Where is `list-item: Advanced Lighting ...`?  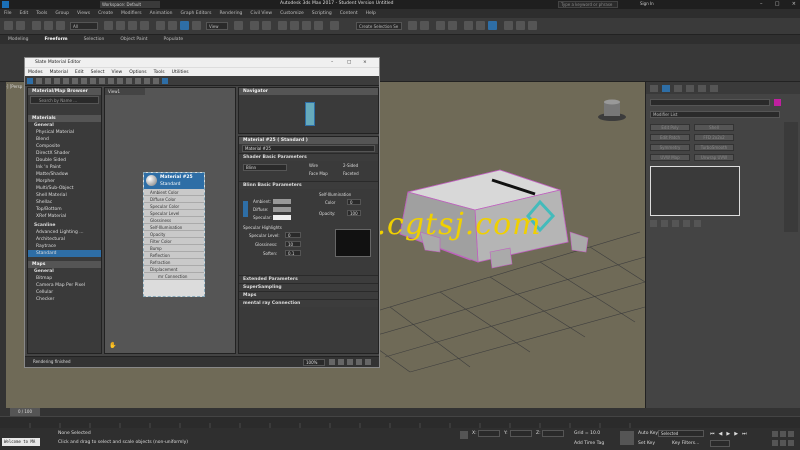
list-item: Advanced Lighting ... is located at coordinates (64, 232).